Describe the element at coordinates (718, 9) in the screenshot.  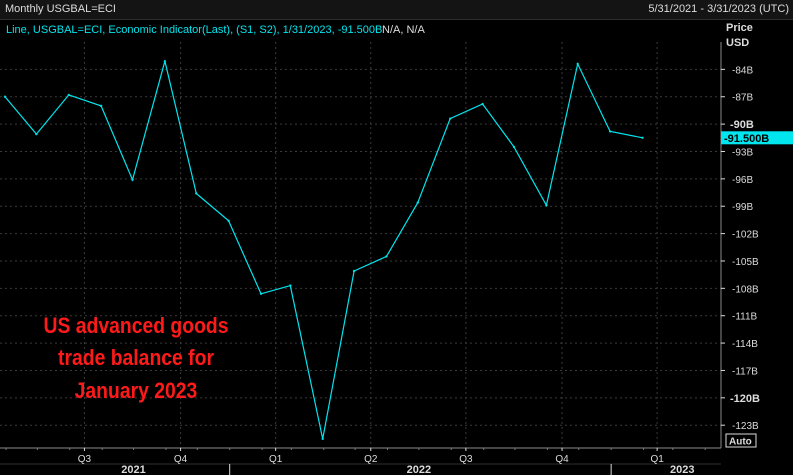
I see `date-range: 5/31/2021 - 3/31/2023 (UTC)` at that location.